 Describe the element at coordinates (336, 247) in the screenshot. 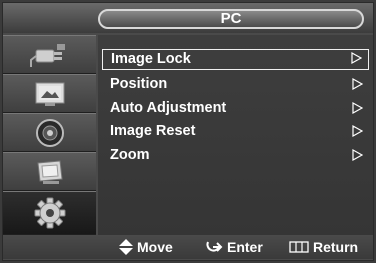

I see `return-label: Return` at that location.